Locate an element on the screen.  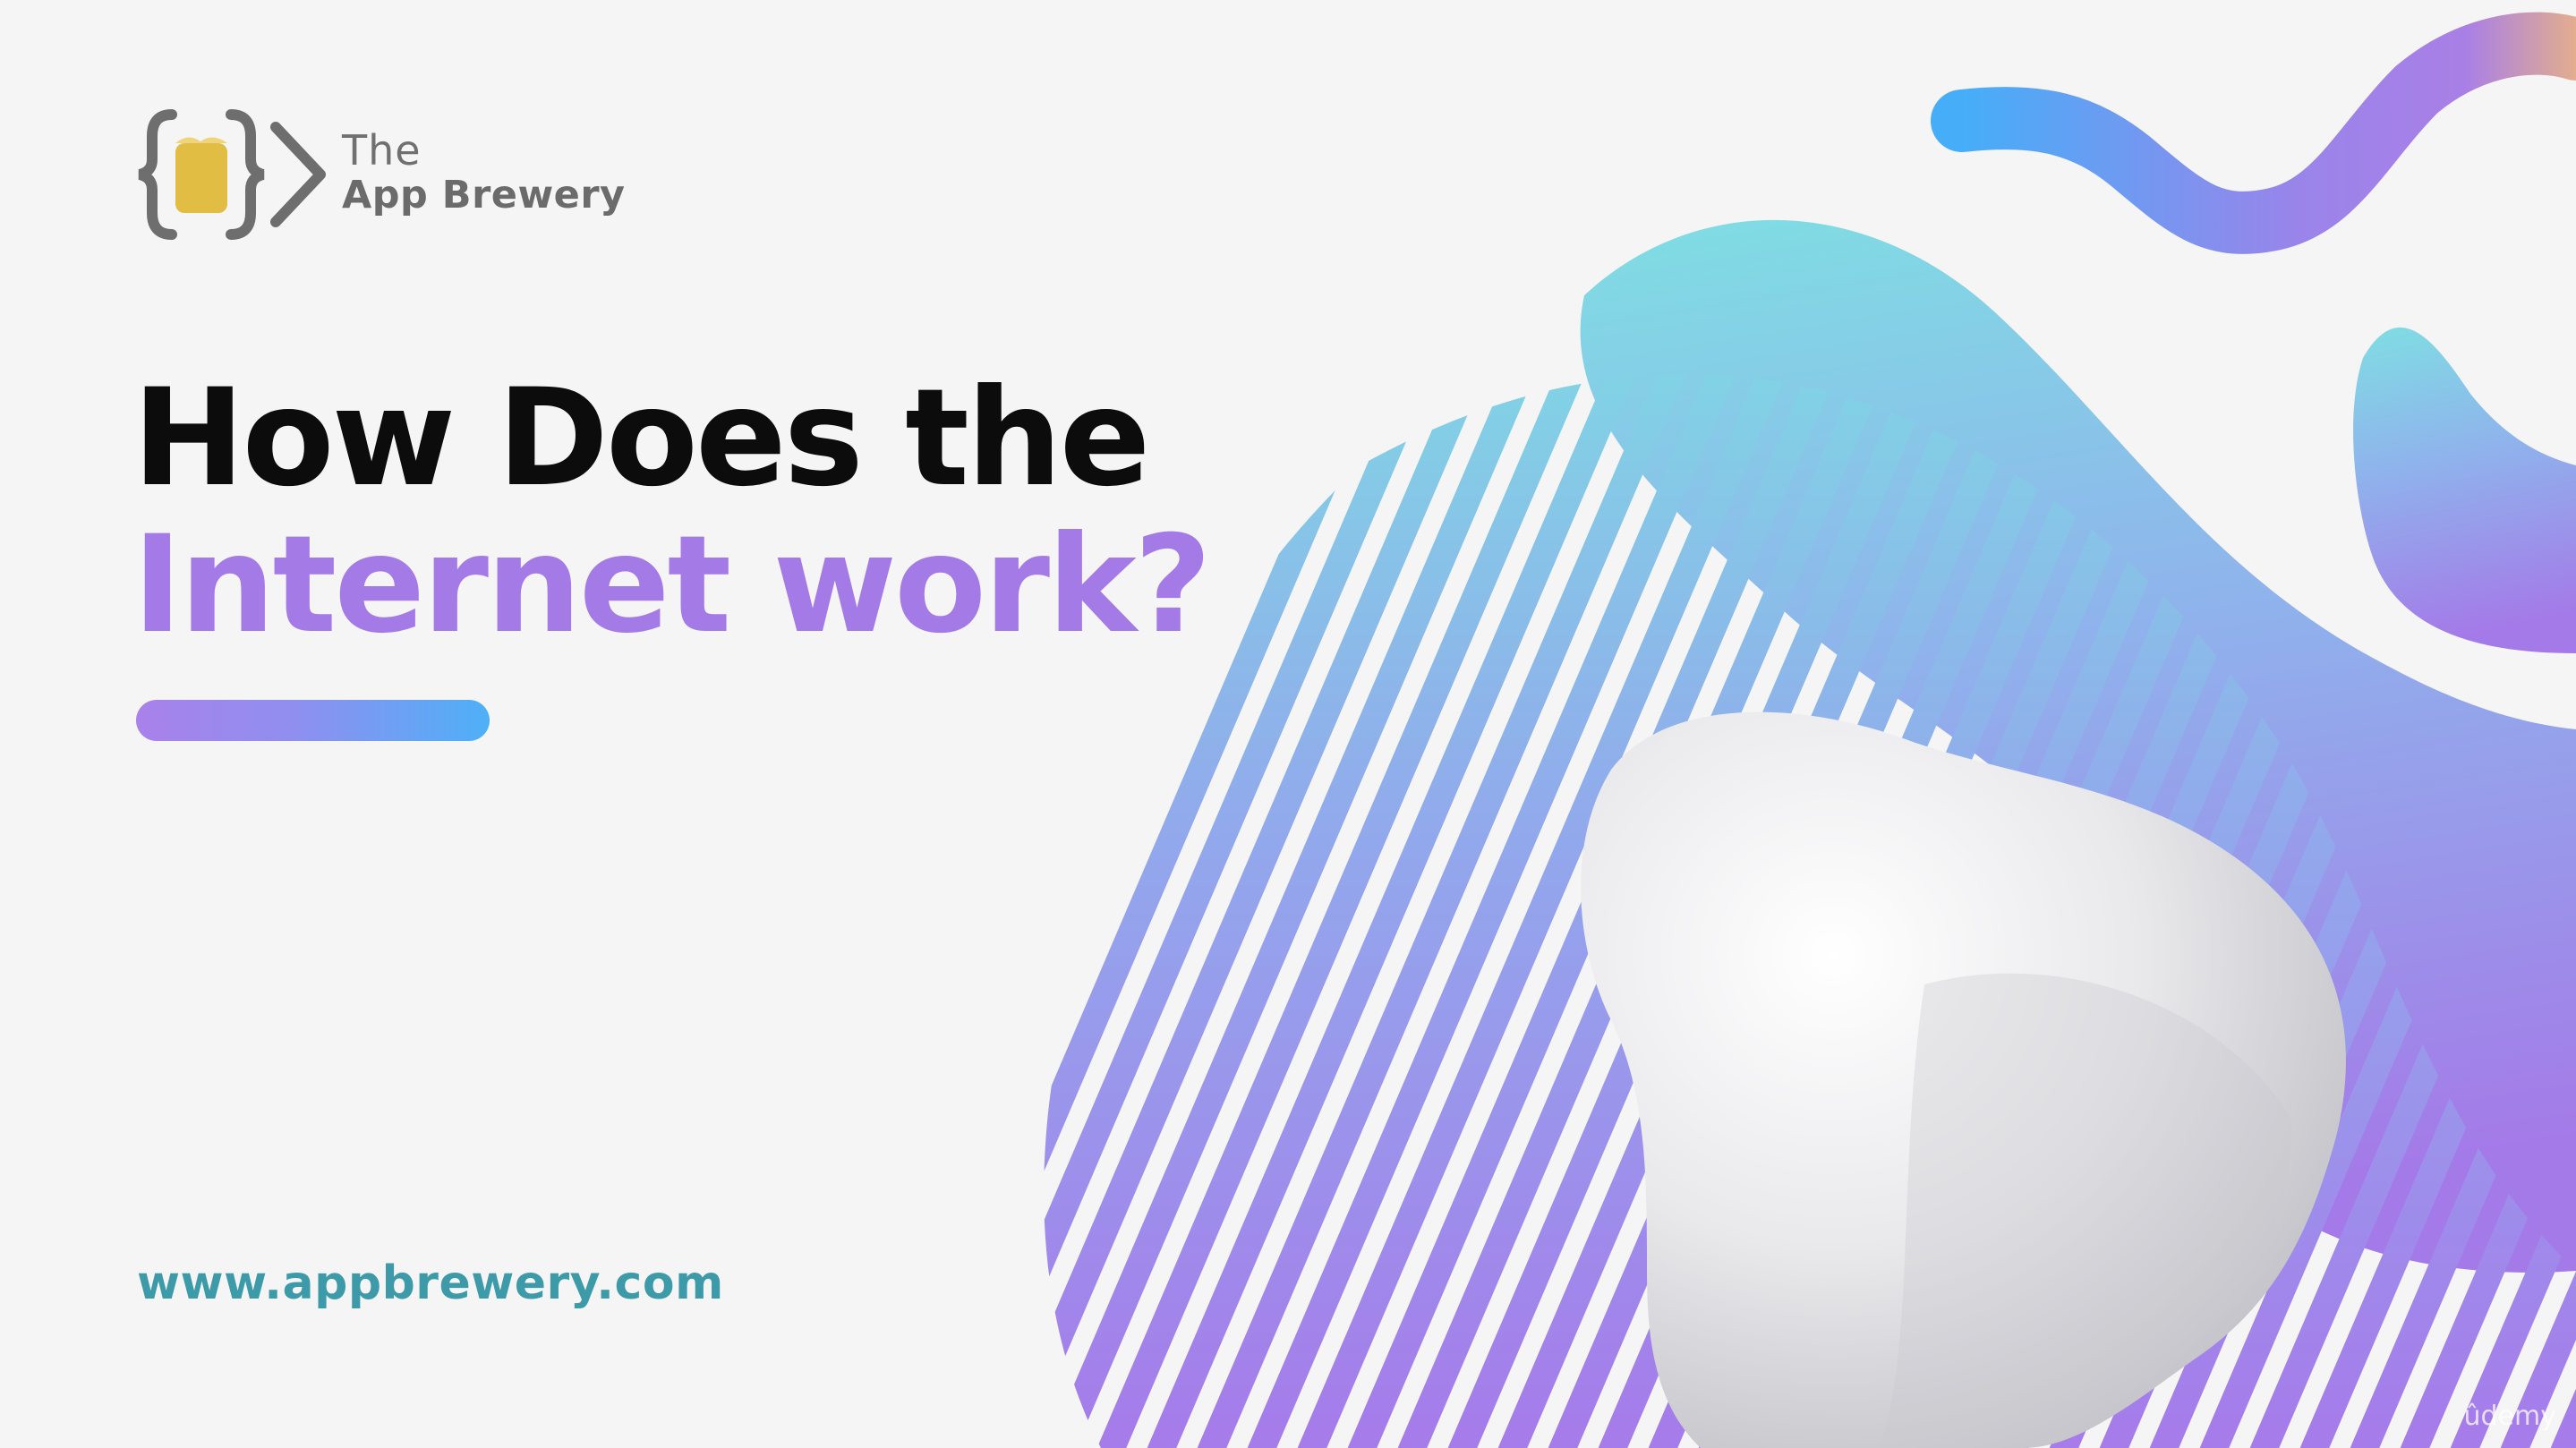
brand-app-brewery: App Brewery is located at coordinates (484, 194).